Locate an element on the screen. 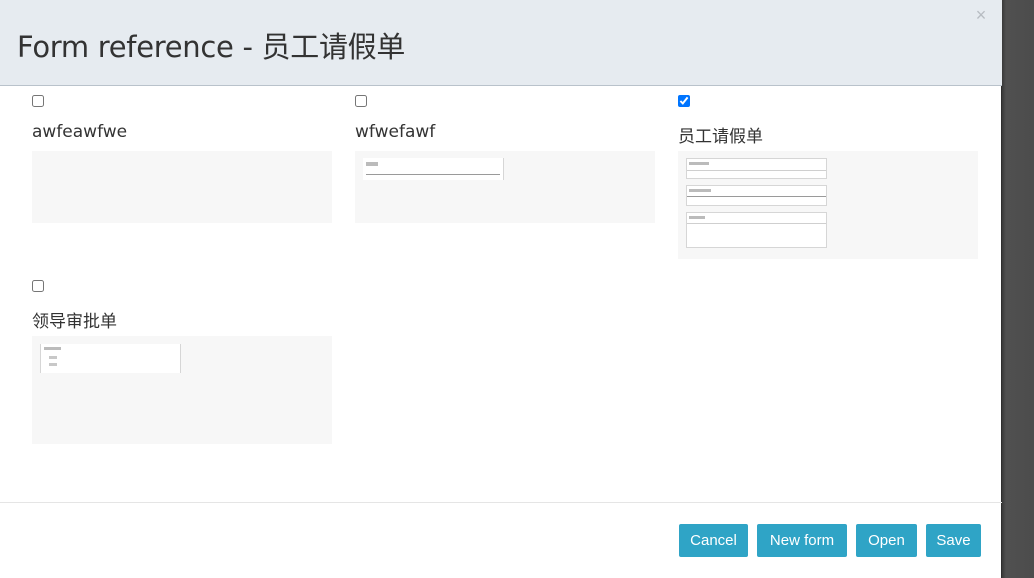 The image size is (1034, 578). close-icon: × is located at coordinates (981, 15).